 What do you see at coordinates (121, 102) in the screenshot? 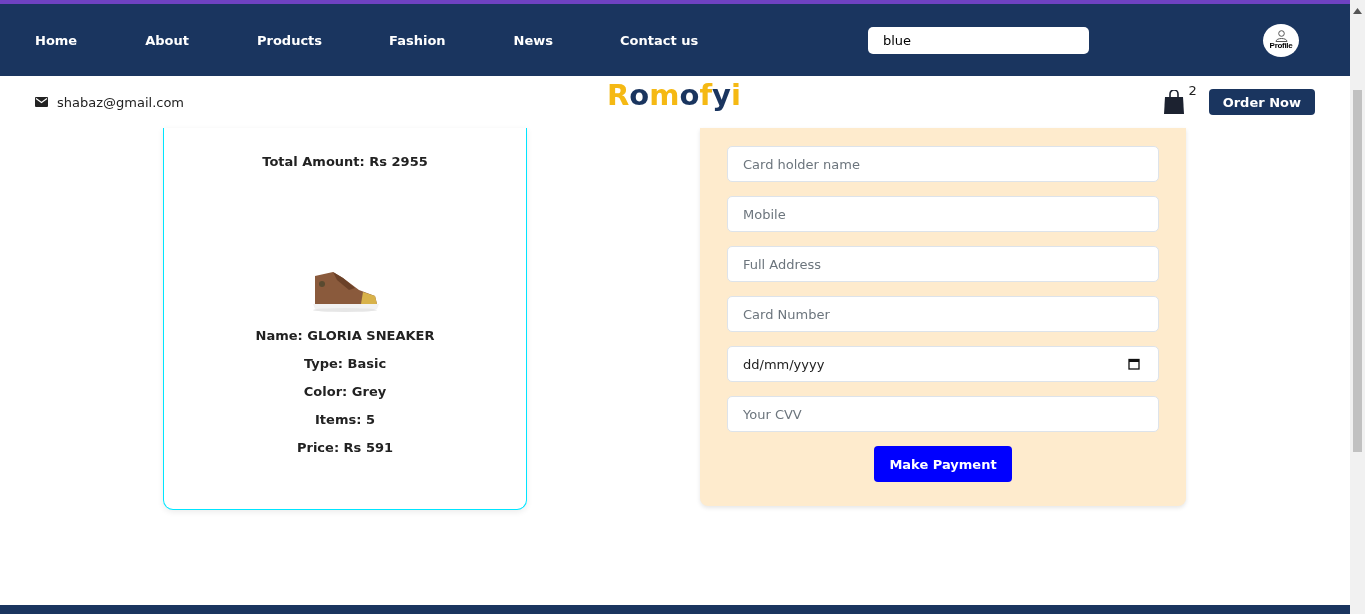
I see `email-text: shabaz@gmail.com` at bounding box center [121, 102].